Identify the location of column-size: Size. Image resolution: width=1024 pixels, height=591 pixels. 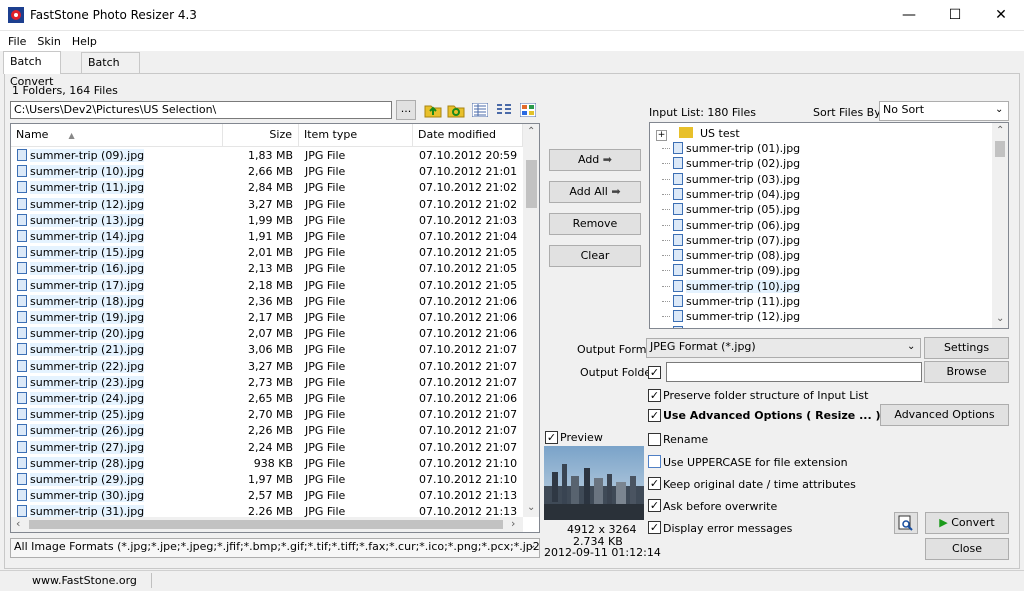
(261, 135).